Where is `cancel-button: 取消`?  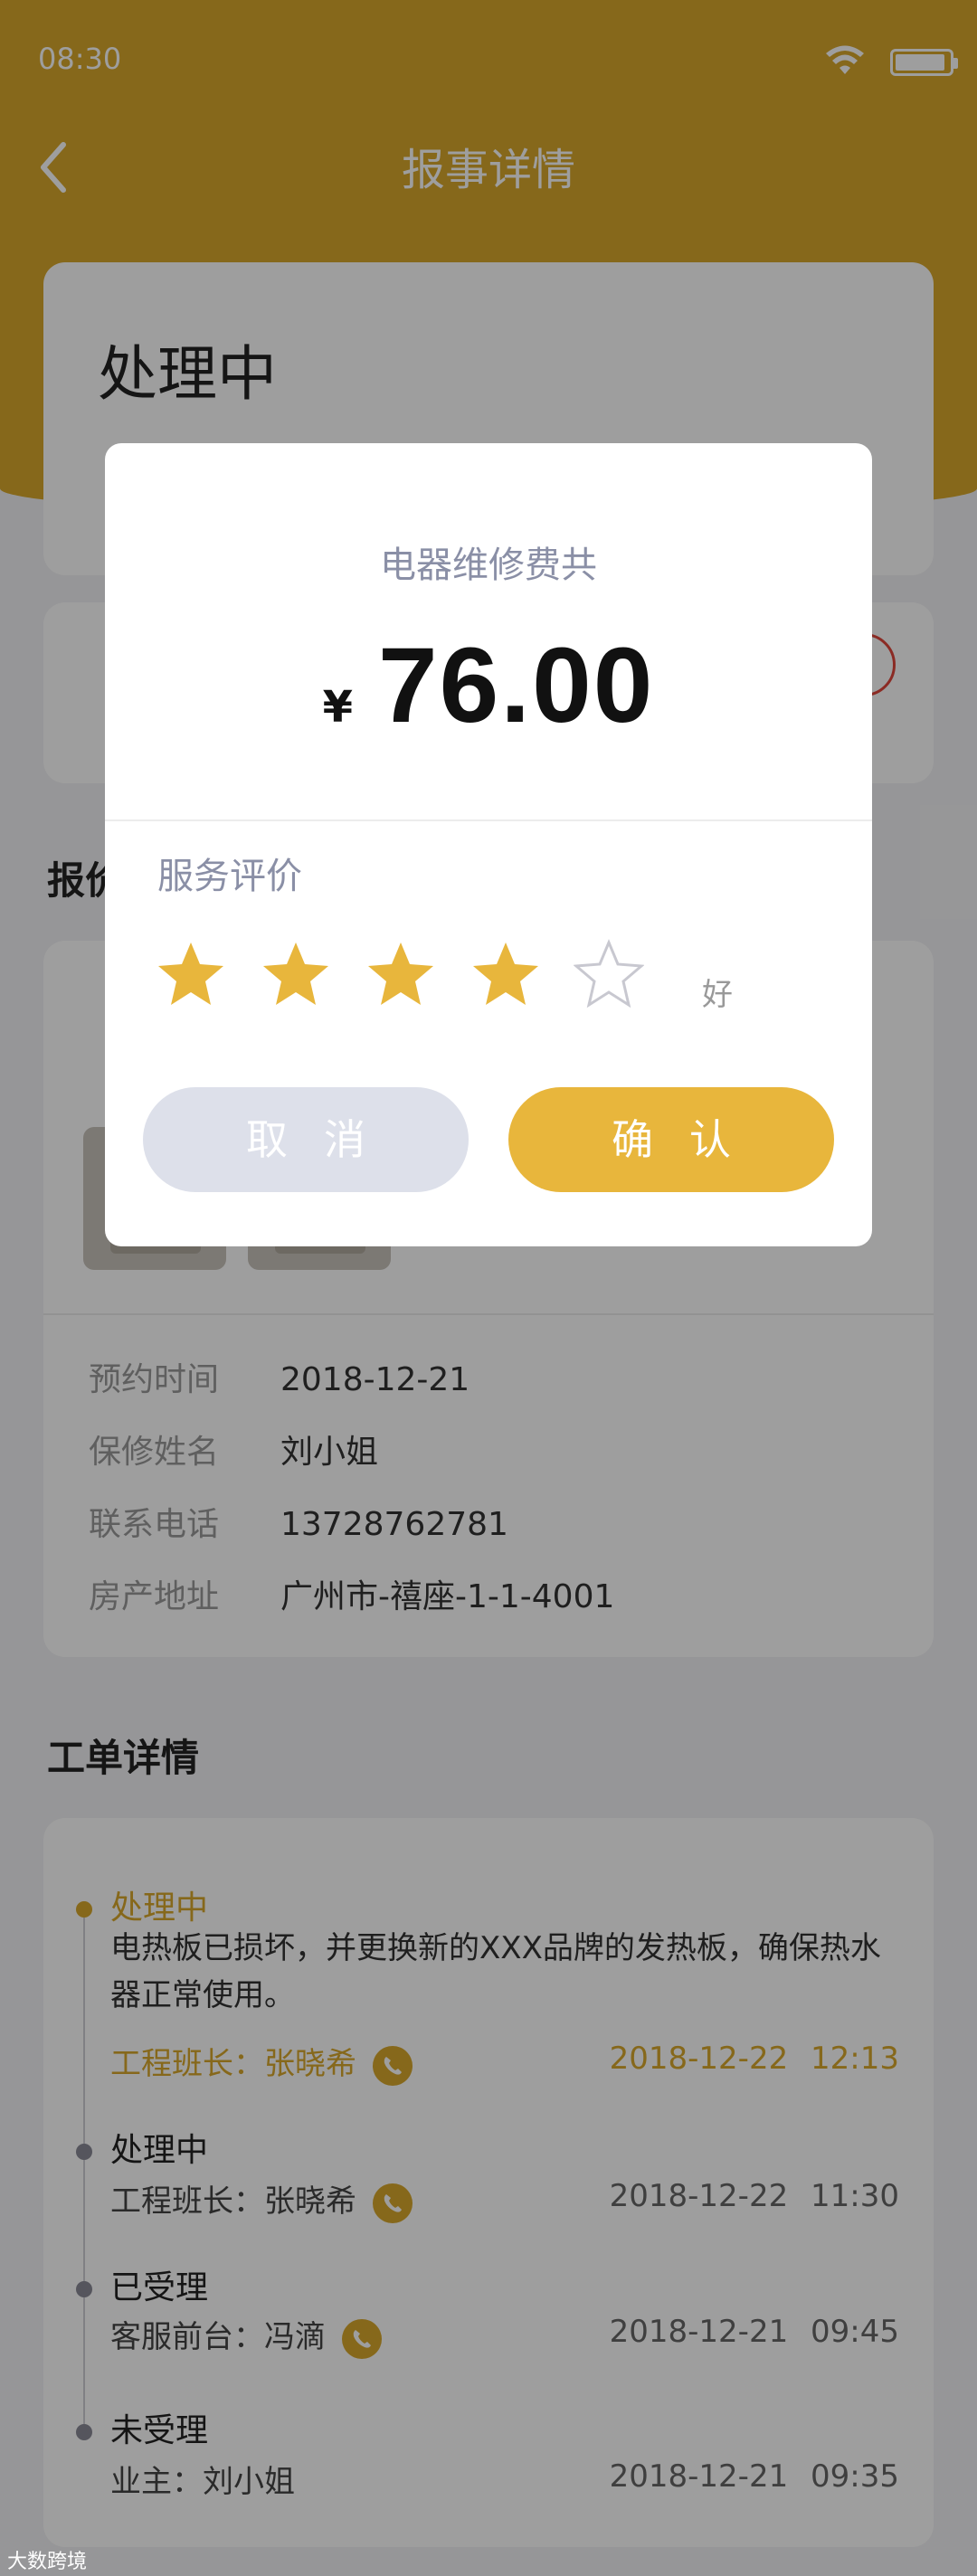
cancel-button: 取消 is located at coordinates (306, 1139).